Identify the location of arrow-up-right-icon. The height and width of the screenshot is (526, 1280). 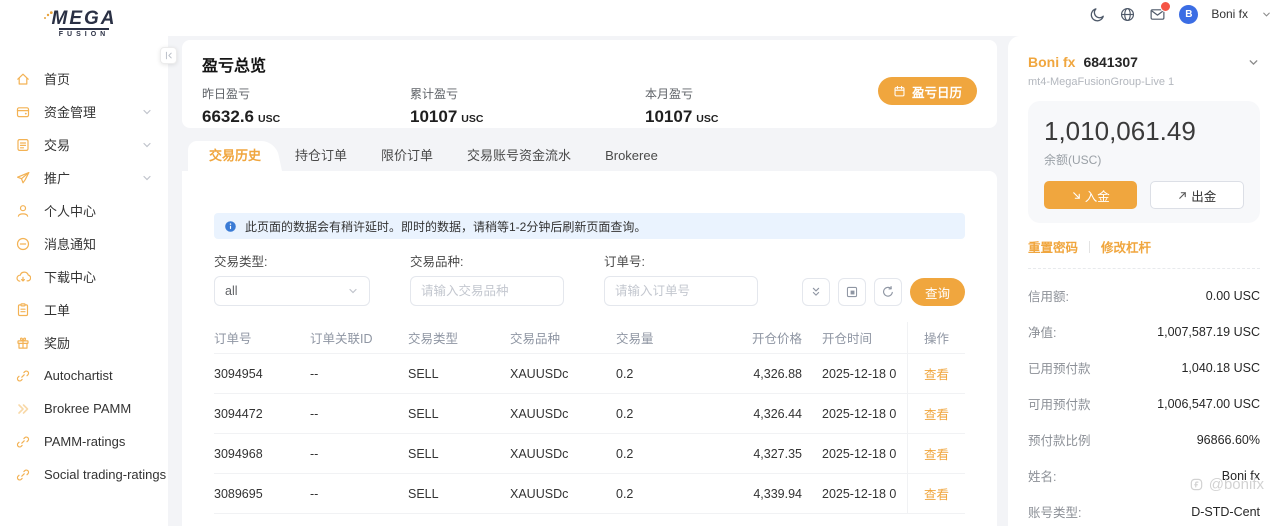
(1183, 195).